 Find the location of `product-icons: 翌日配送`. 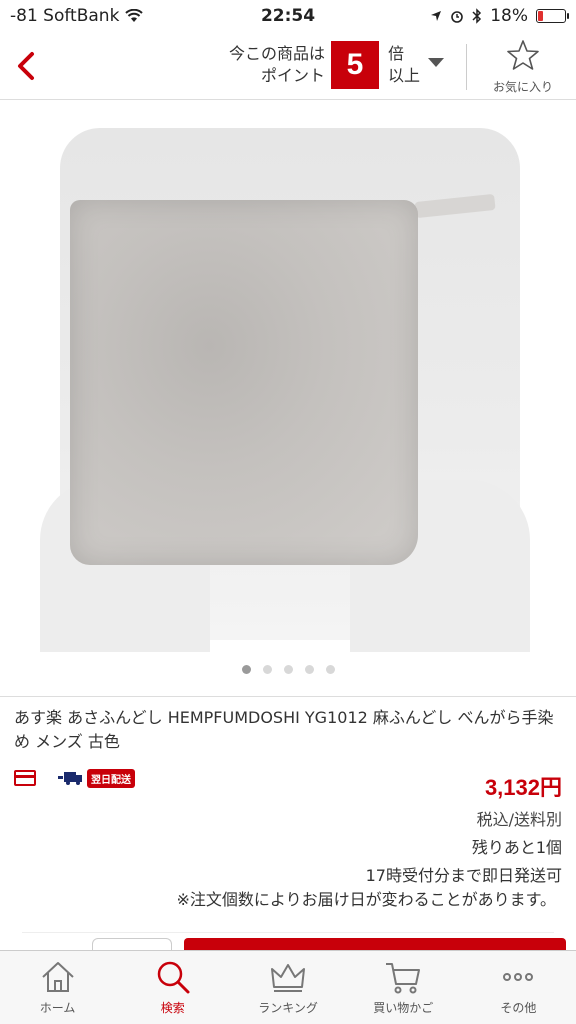

product-icons: 翌日配送 is located at coordinates (74, 778).